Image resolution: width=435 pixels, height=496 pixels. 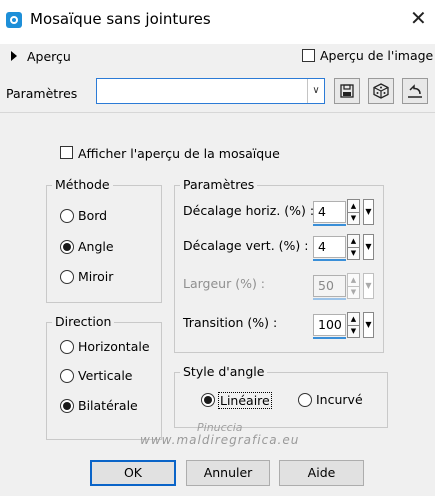 What do you see at coordinates (224, 371) in the screenshot?
I see `style-angle-title: Style d'angle` at bounding box center [224, 371].